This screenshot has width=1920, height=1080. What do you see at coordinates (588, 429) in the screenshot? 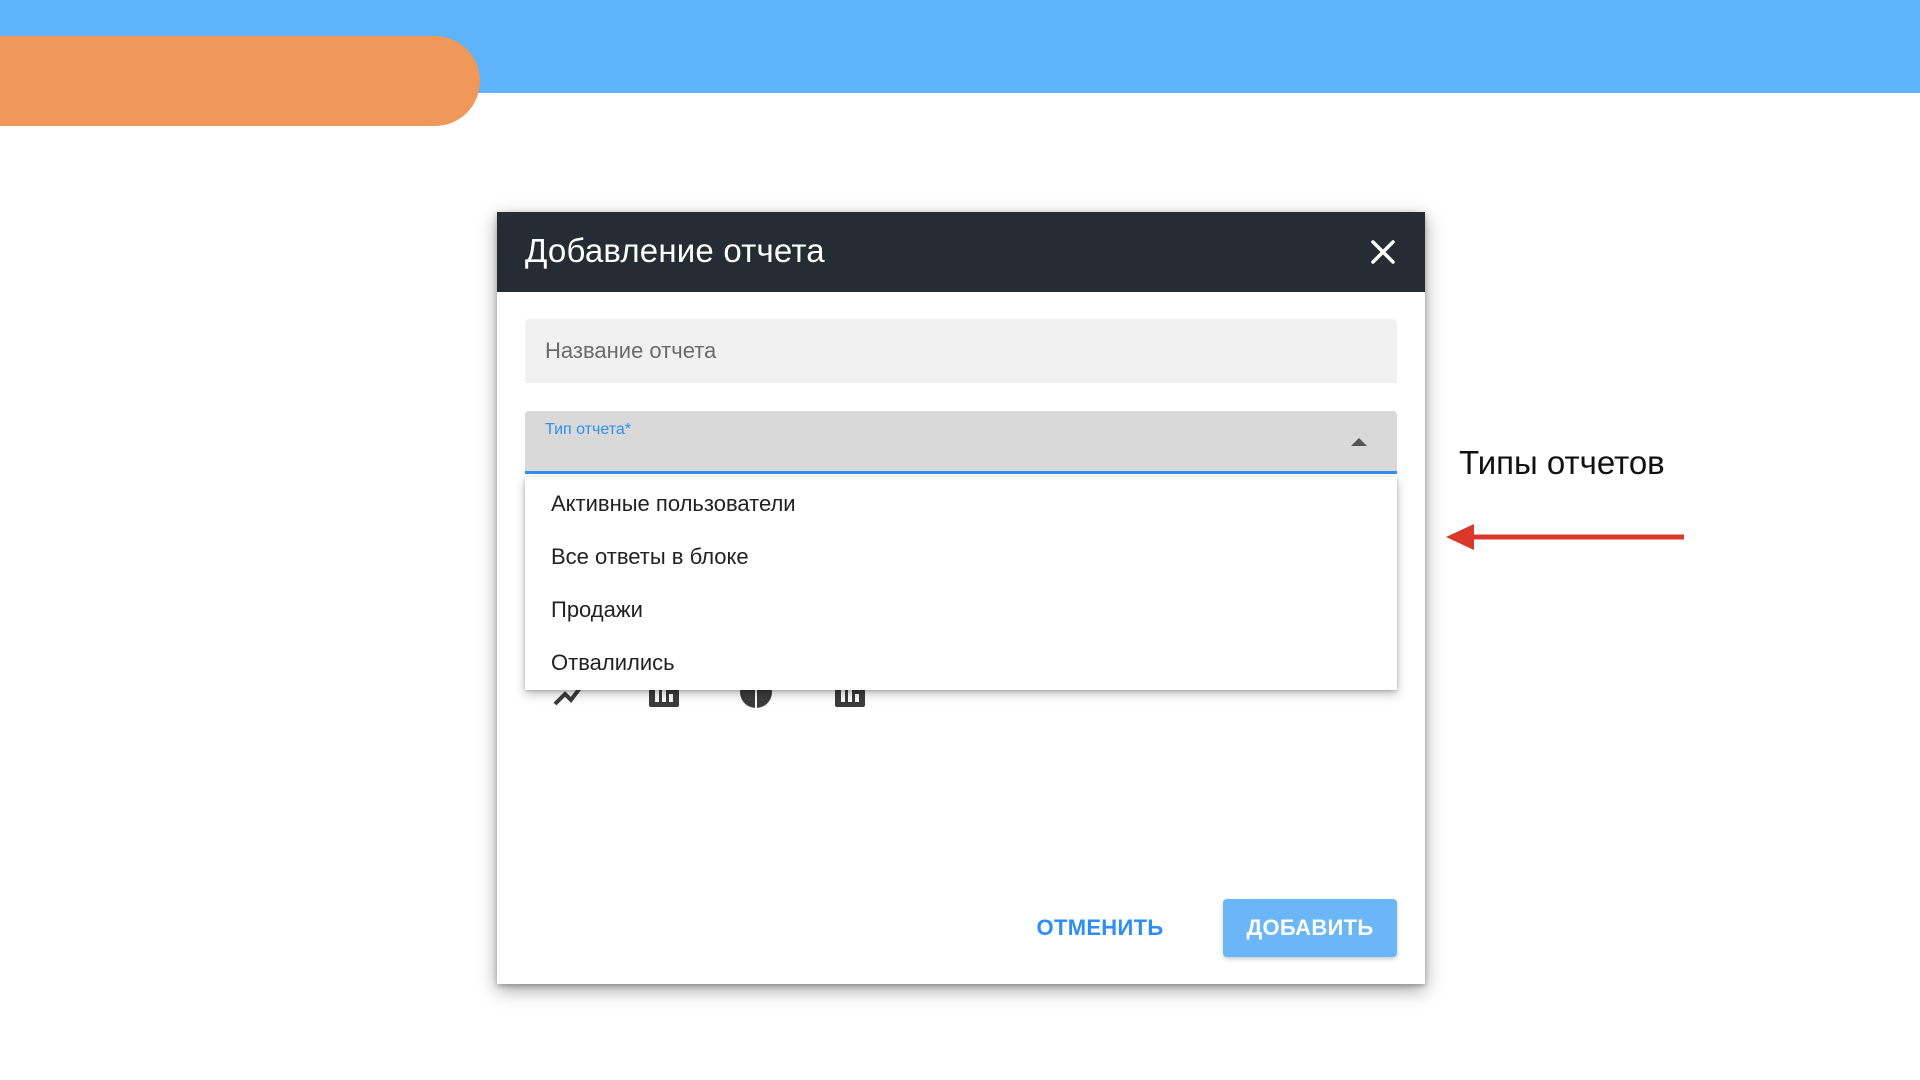
I see `report-type-label: Тип отчета*` at bounding box center [588, 429].